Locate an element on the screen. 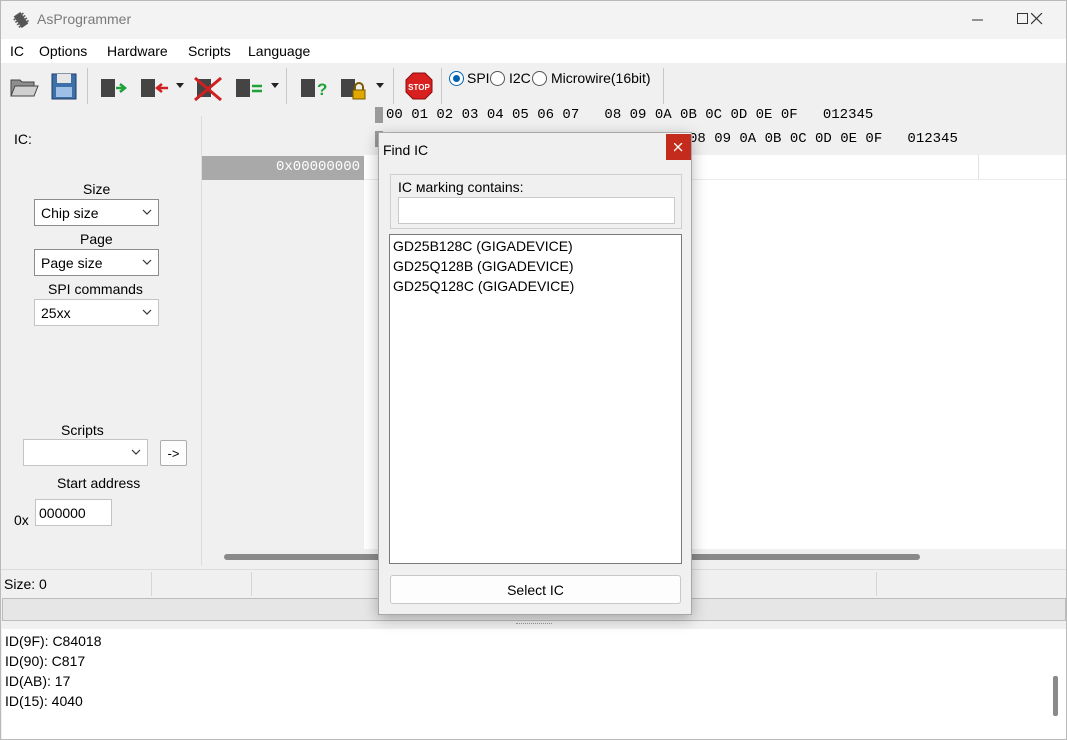  list-item: GD25B128C (GIGADEVICE) is located at coordinates (483, 246).